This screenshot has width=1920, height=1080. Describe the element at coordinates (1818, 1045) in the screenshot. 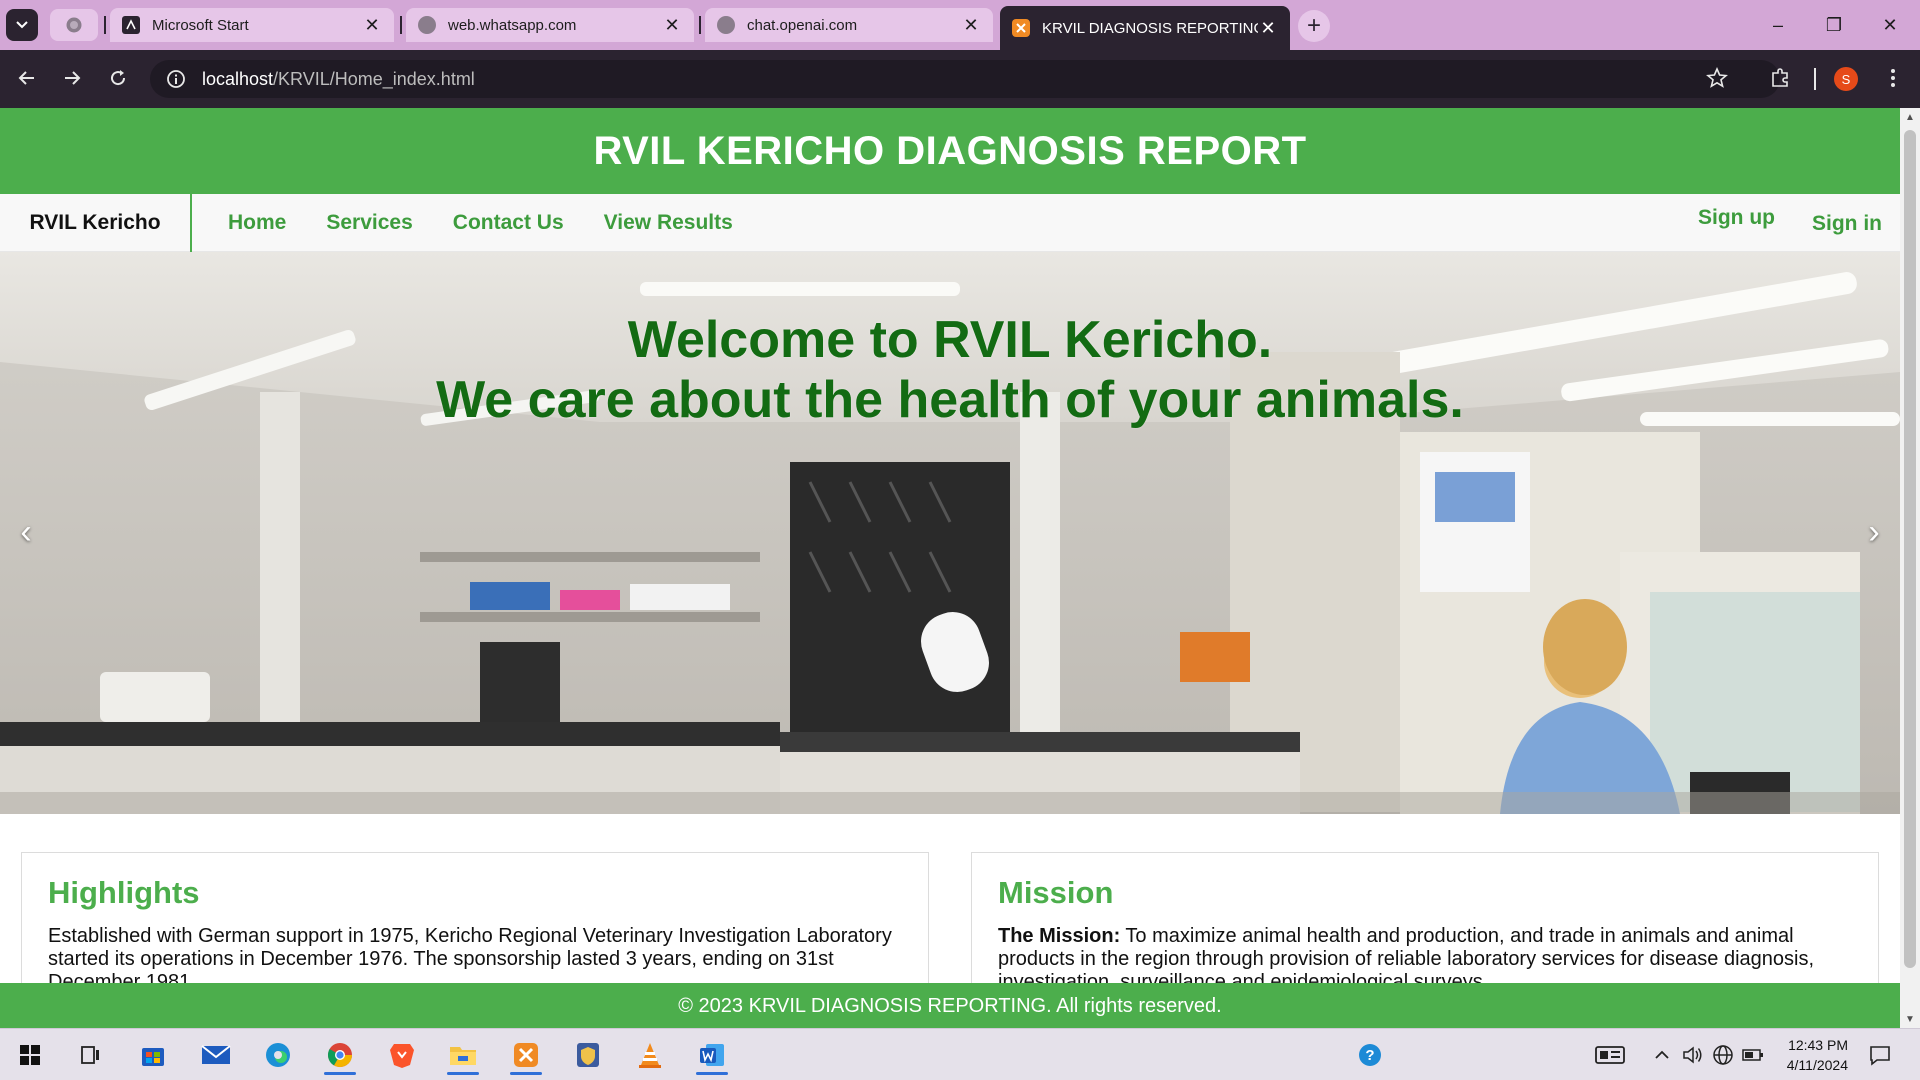

I see `clock-time: 12:43 PM` at that location.